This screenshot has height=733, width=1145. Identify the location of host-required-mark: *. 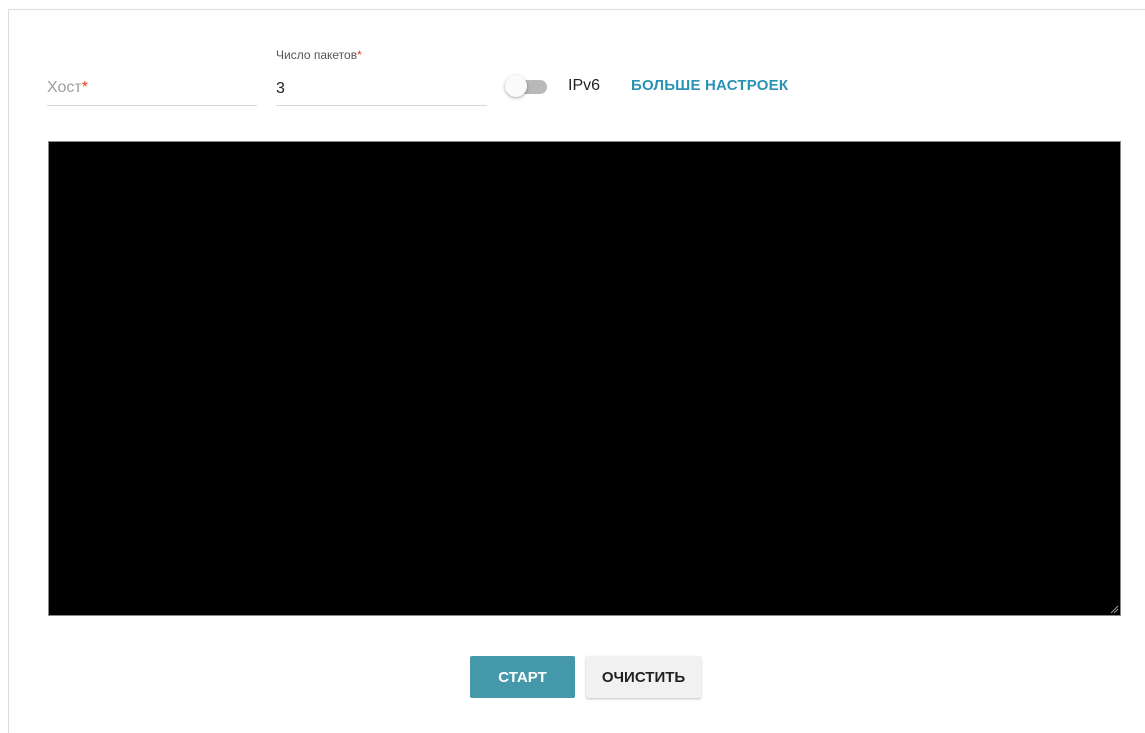
(84, 87).